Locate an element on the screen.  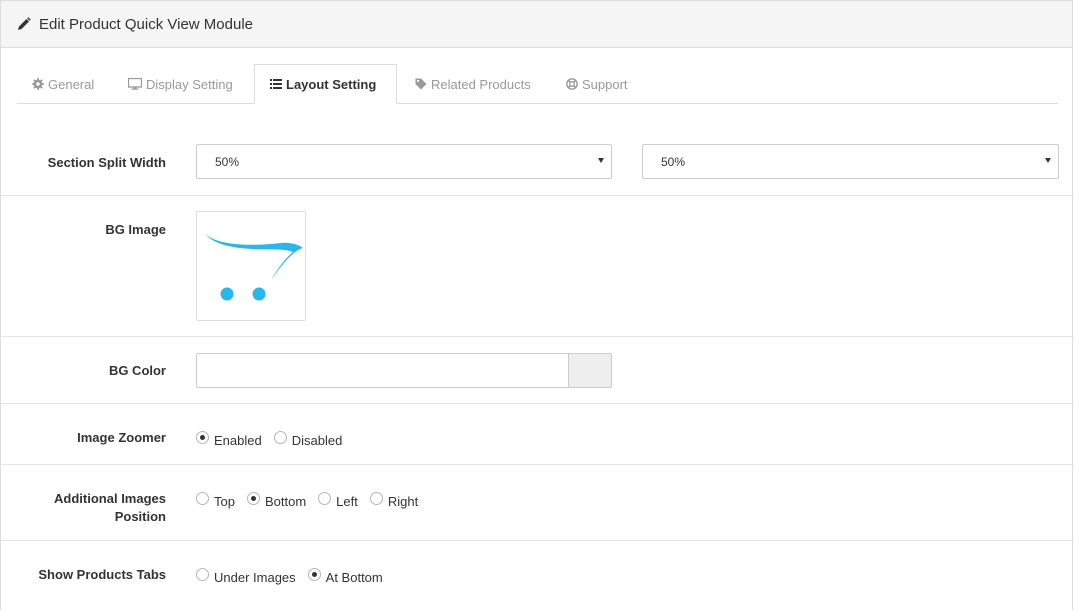
tab-general-label: General is located at coordinates (71, 84).